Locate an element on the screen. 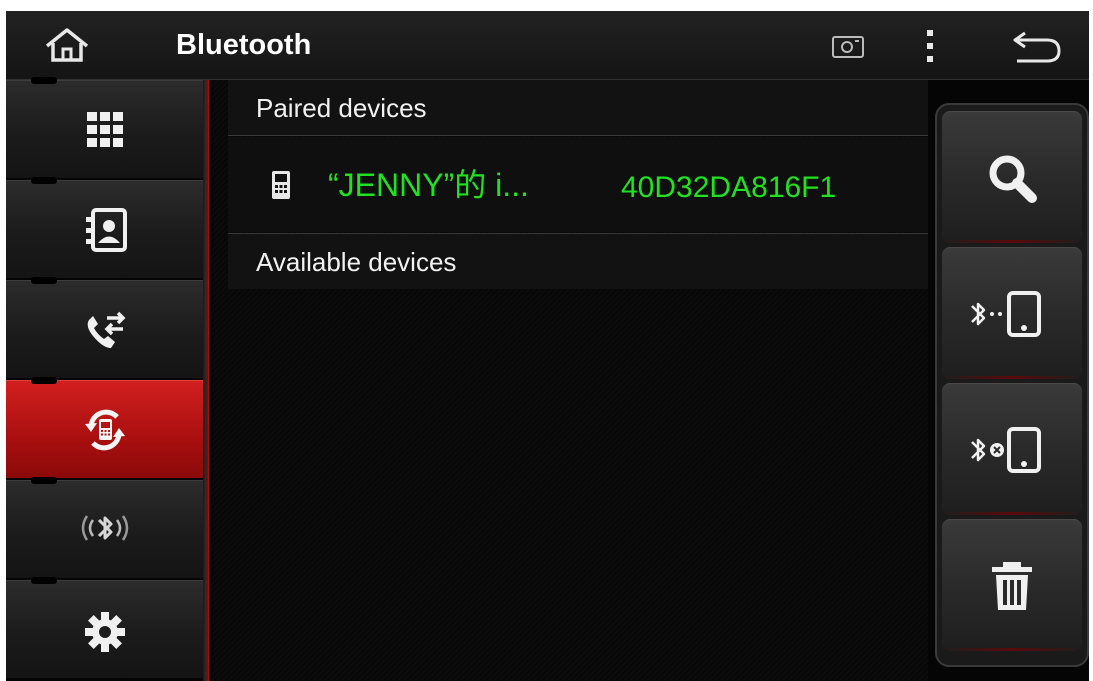  bluetooth-disconnect-device-icon is located at coordinates (1006, 449).